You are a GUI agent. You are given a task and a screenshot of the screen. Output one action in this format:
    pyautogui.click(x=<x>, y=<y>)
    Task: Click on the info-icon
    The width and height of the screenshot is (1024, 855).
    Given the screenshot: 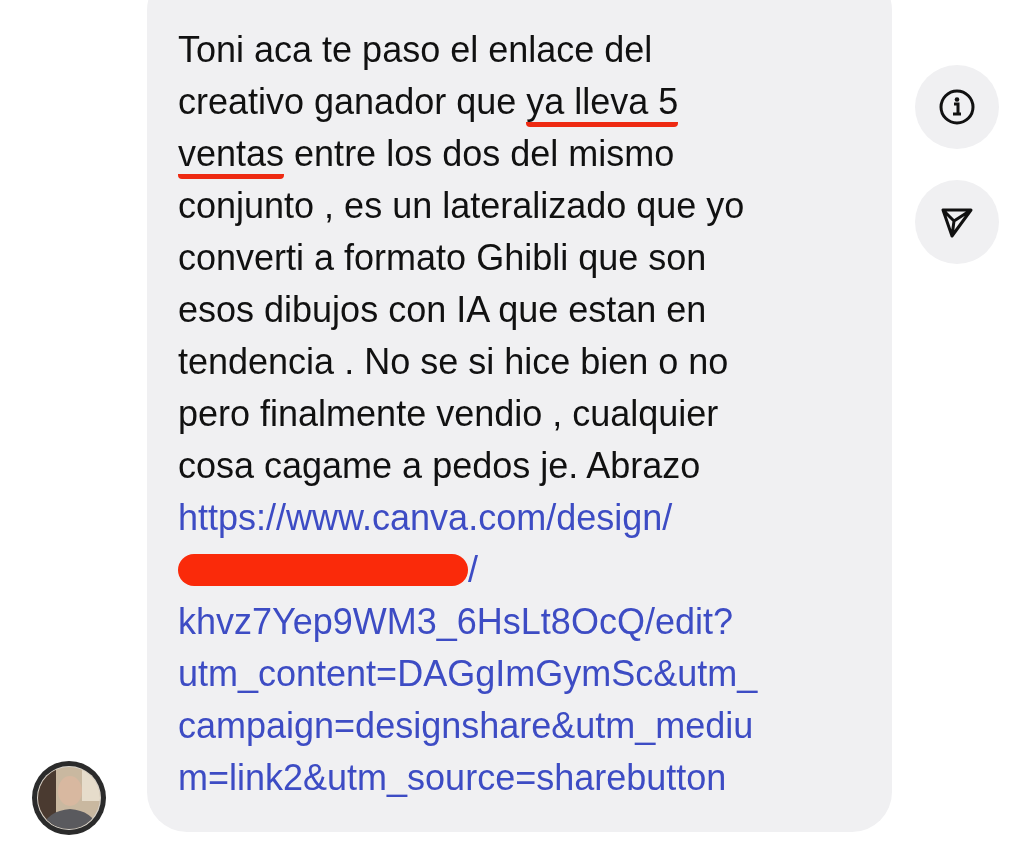 What is the action you would take?
    pyautogui.click(x=957, y=107)
    